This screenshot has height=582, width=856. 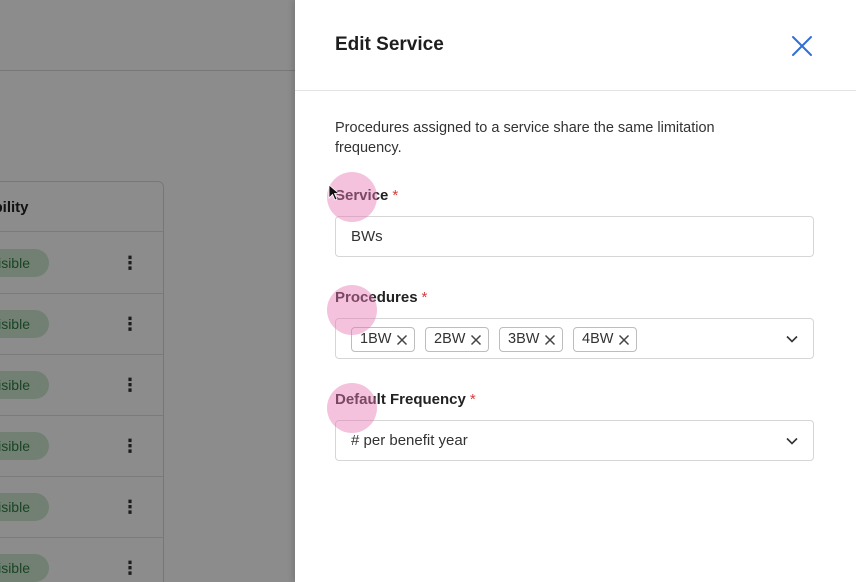 I want to click on procedures-multiselect: 1BW 2BW 3BW 4BW, so click(x=574, y=338).